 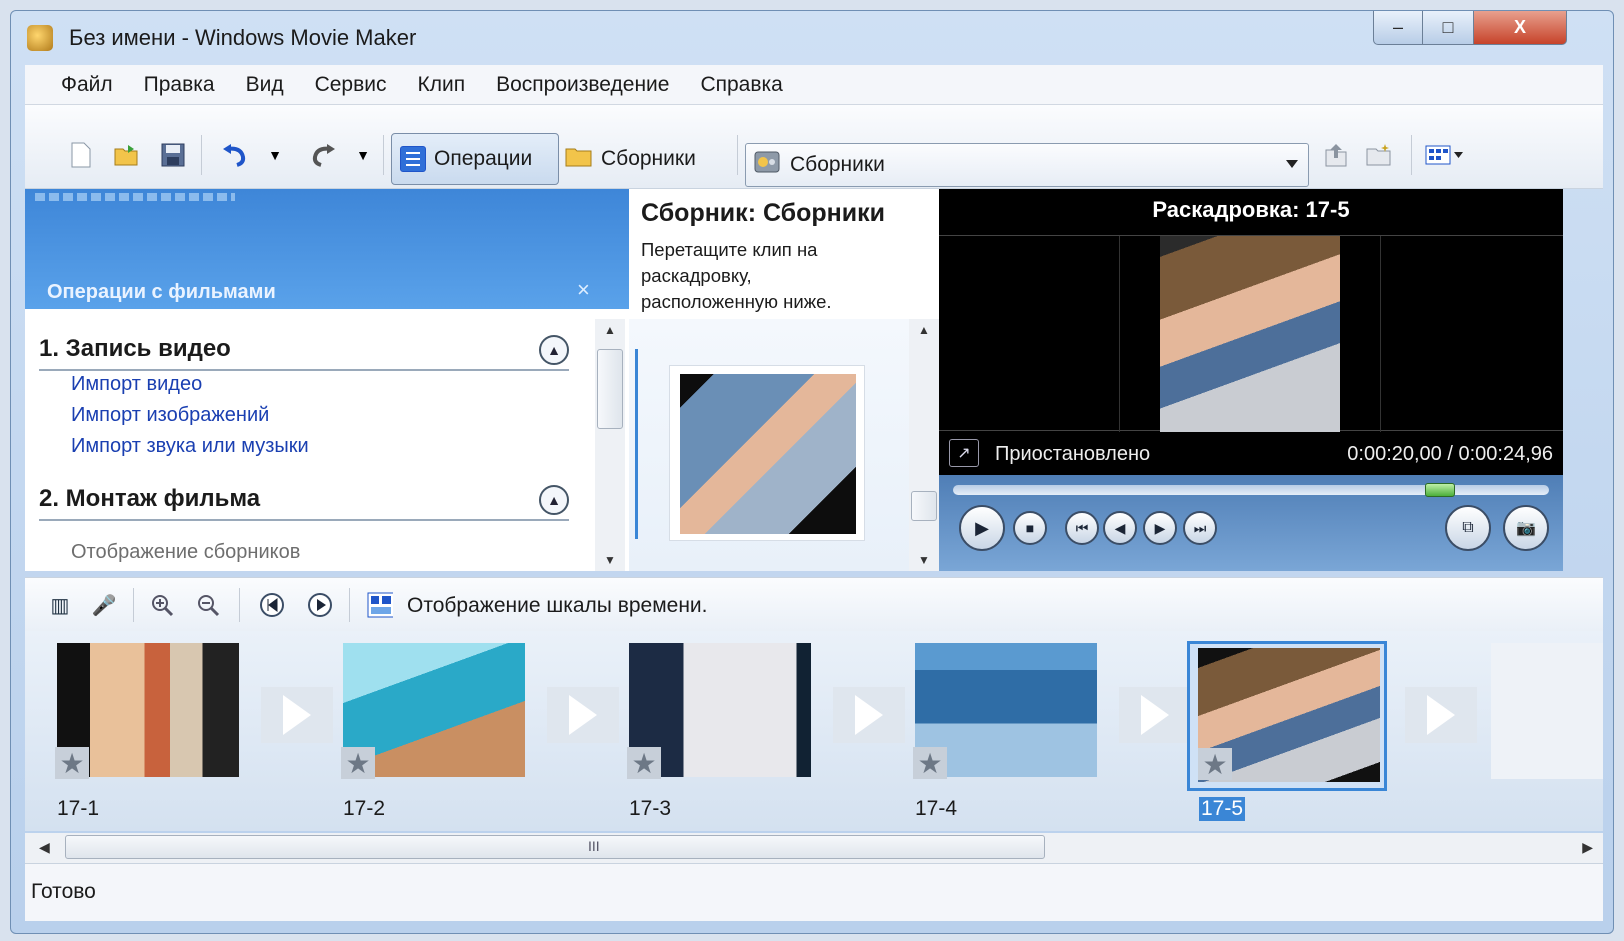 I want to click on minimize-button: –, so click(x=1398, y=28).